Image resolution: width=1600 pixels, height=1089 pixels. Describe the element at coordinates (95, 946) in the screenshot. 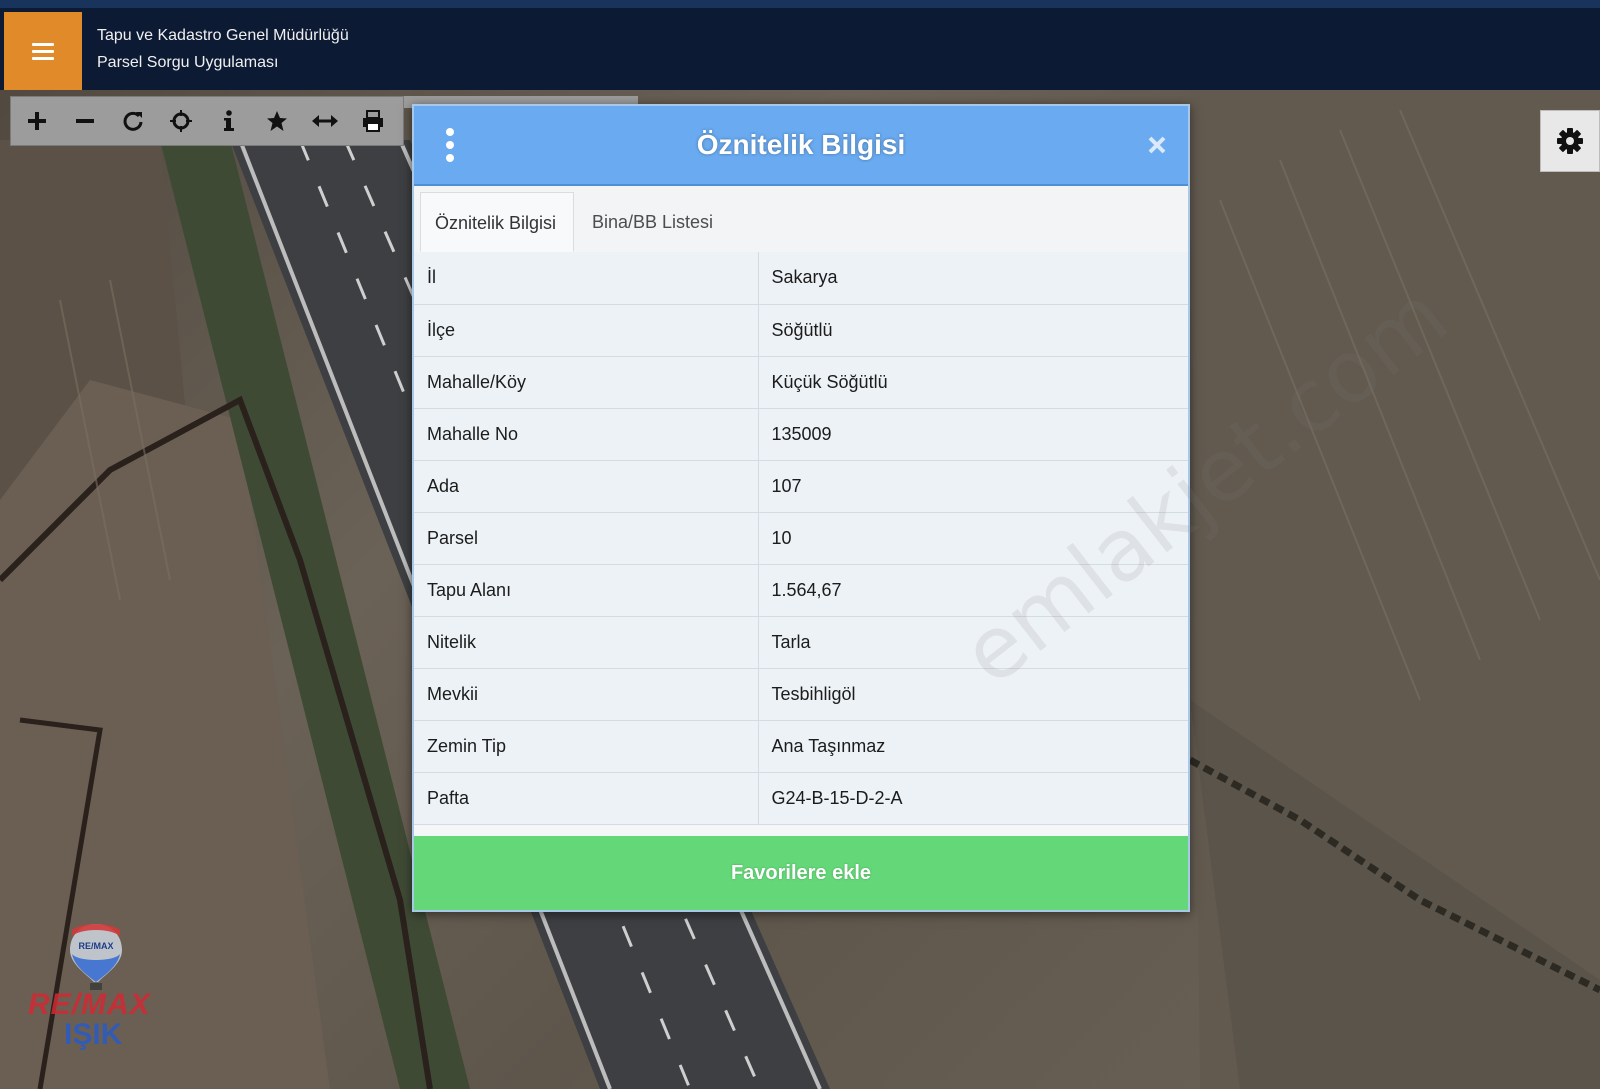

I see `balloon-text: RE/MAX` at that location.